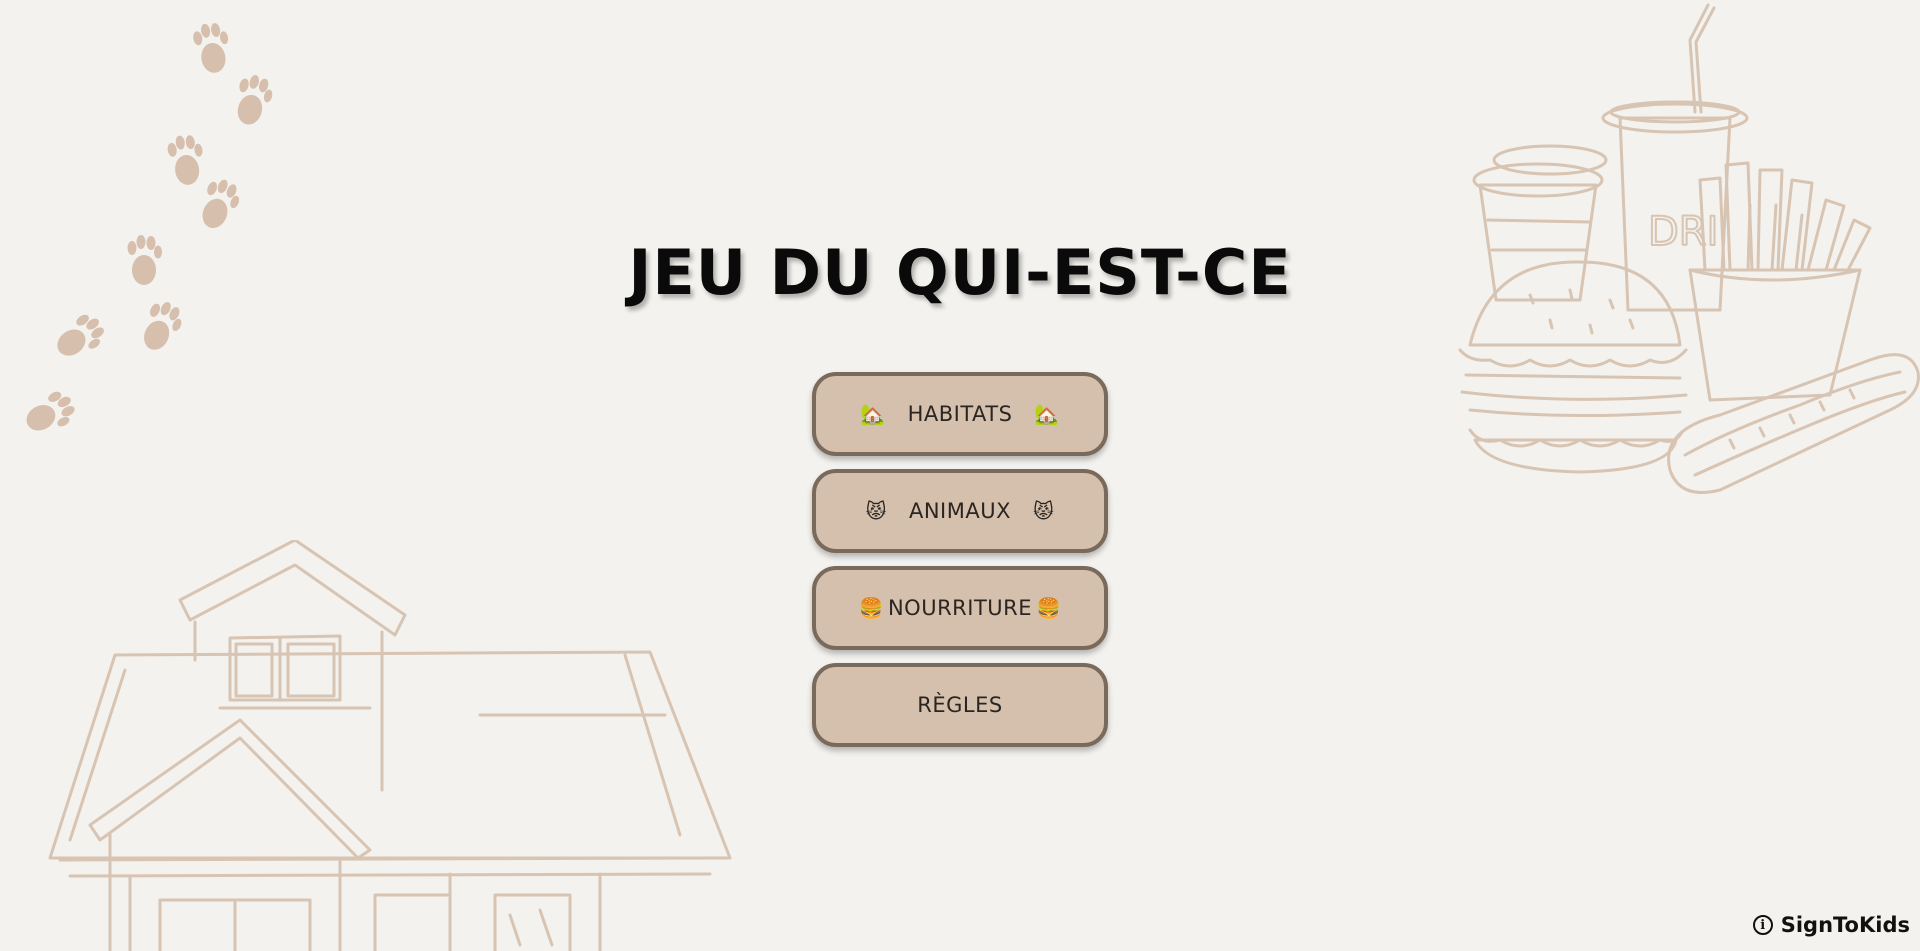  I want to click on signtokids-credit: i SignToKids, so click(1831, 925).